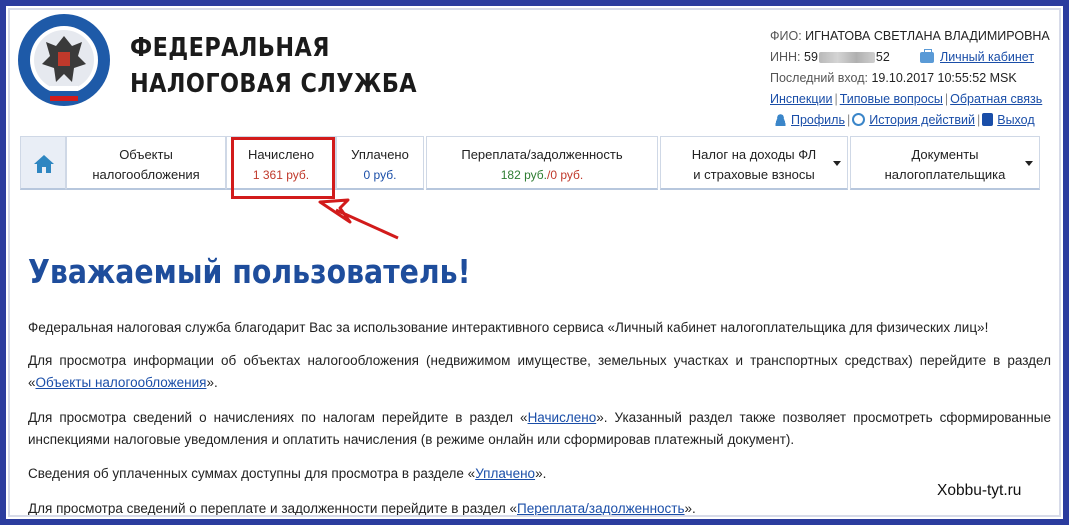 The image size is (1069, 525). I want to click on fio-row: ФИО: ИГНАТОВА СВЕТЛАНА ВЛАДИМИРОВНА, so click(915, 36).